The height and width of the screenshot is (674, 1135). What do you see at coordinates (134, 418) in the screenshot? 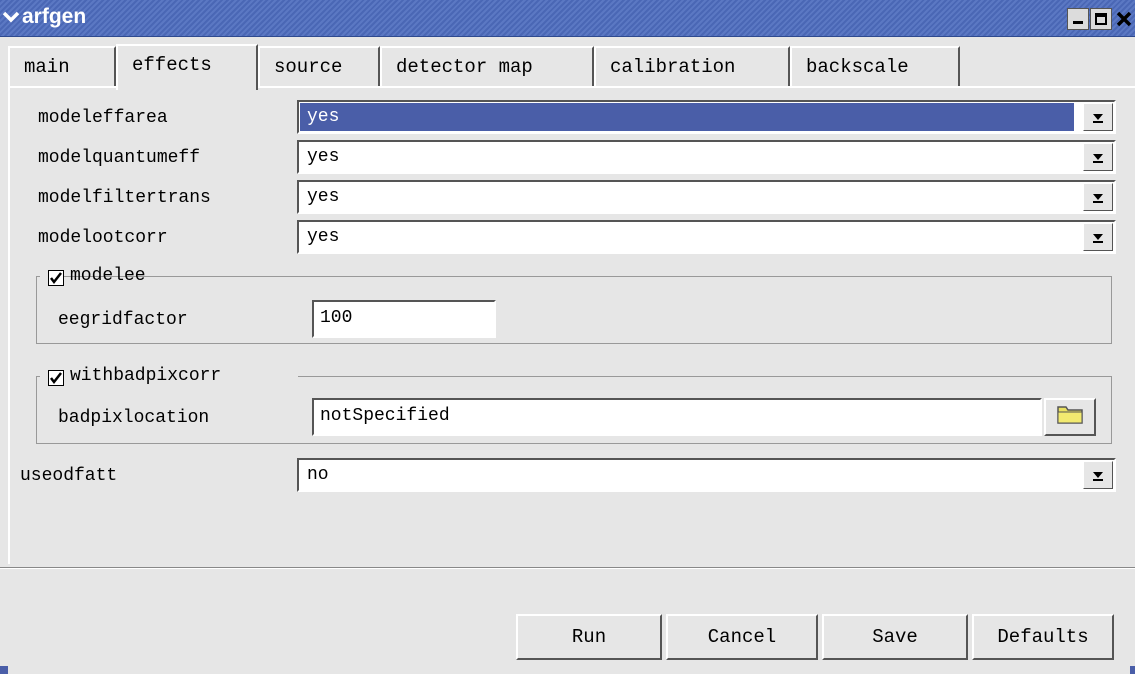
I see `badpixlocation-label: badpixlocation` at bounding box center [134, 418].